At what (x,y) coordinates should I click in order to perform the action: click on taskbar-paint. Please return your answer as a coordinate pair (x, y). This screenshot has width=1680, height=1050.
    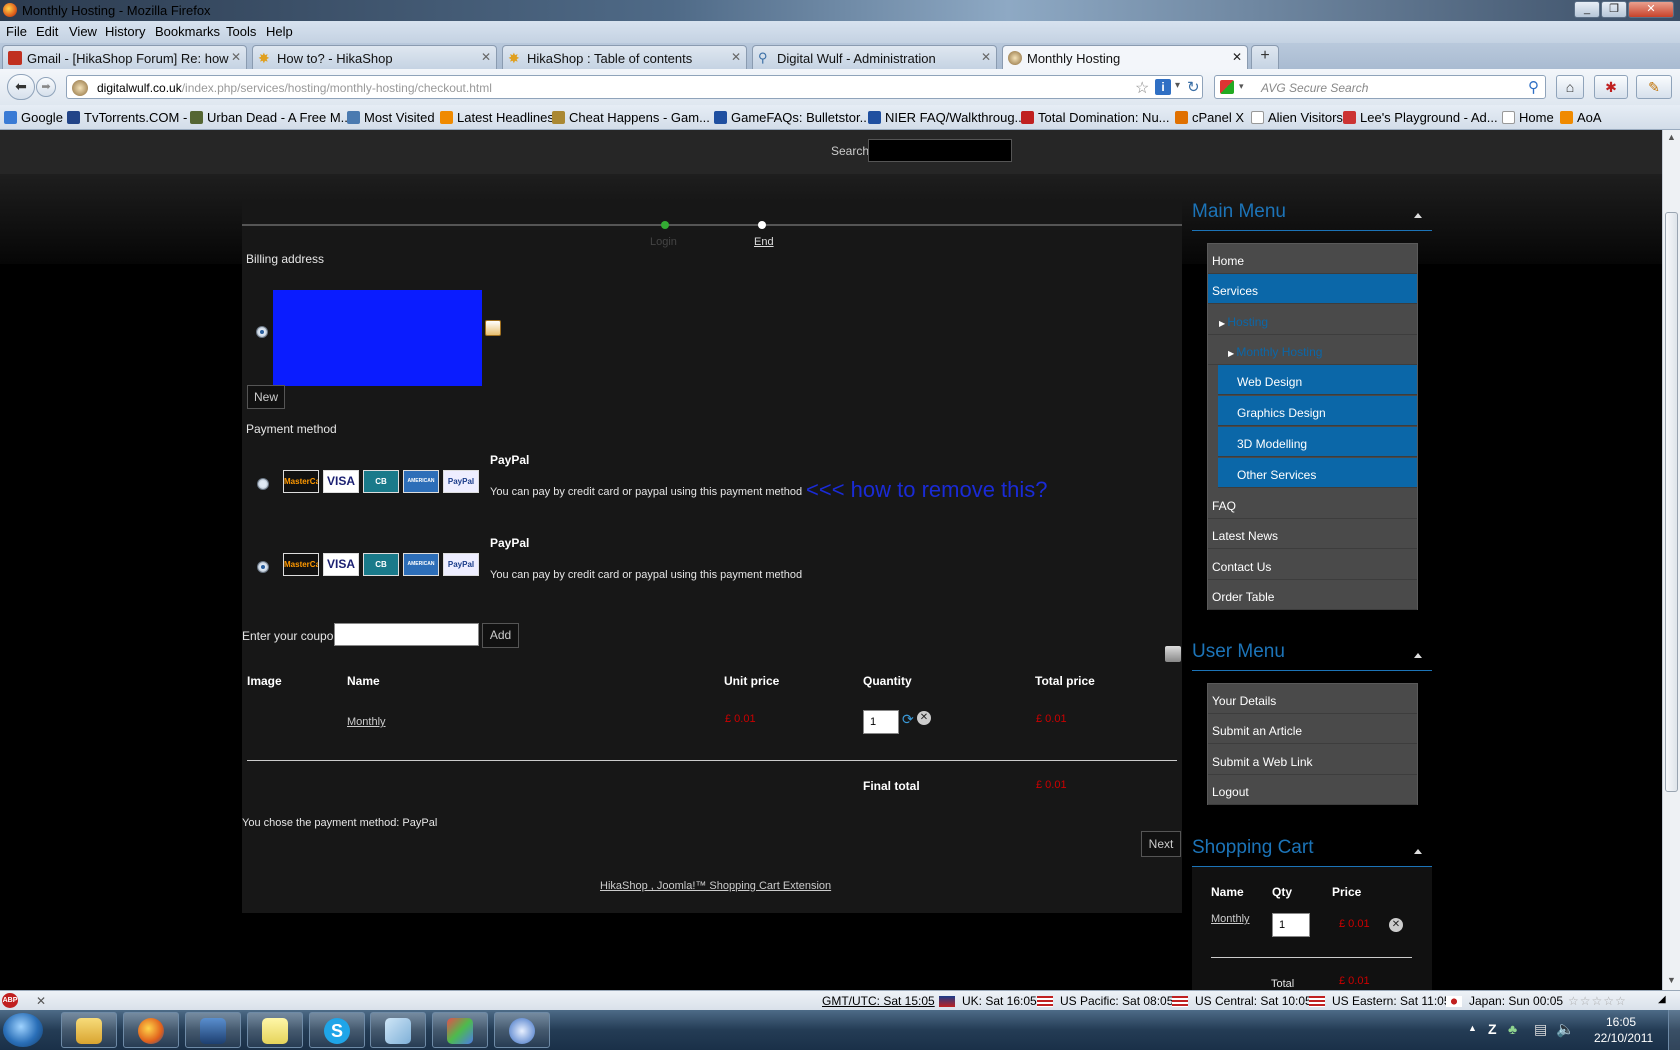
    Looking at the image, I should click on (460, 1030).